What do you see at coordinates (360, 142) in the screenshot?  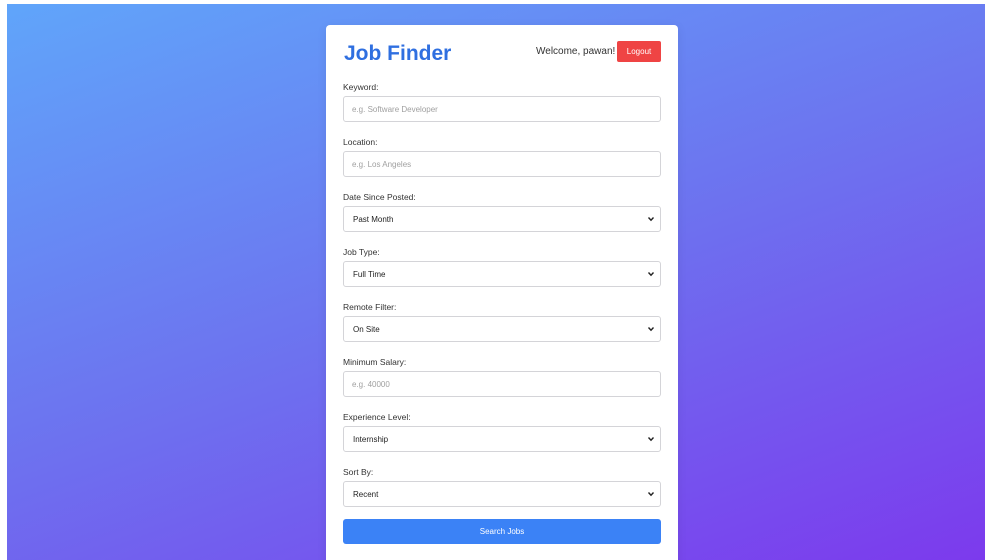 I see `location-label: Location:` at bounding box center [360, 142].